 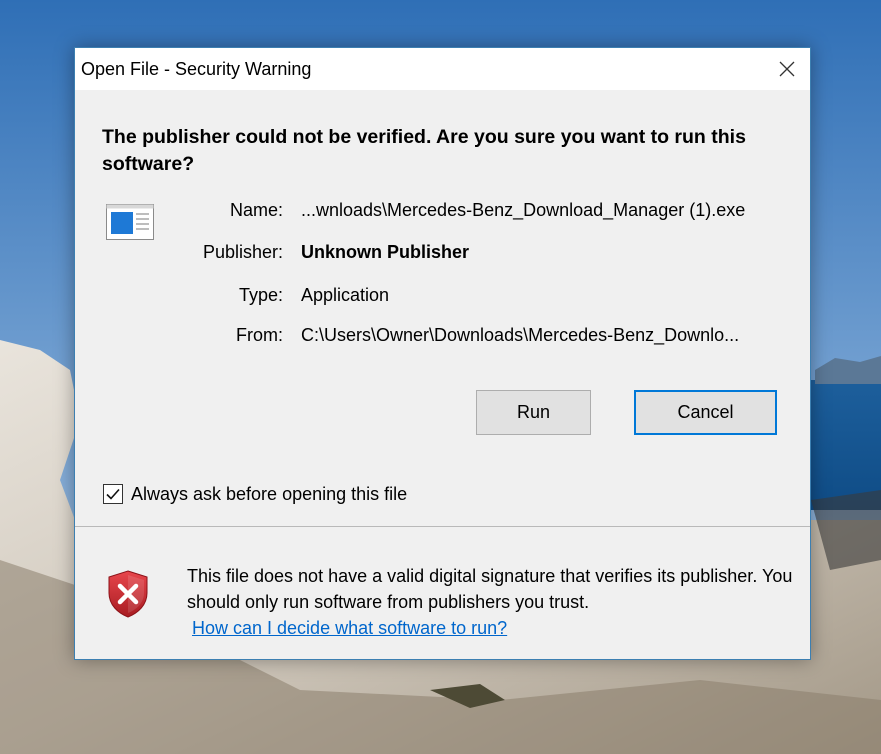 I want to click on publisher-value: Unknown Publisher, so click(x=385, y=252).